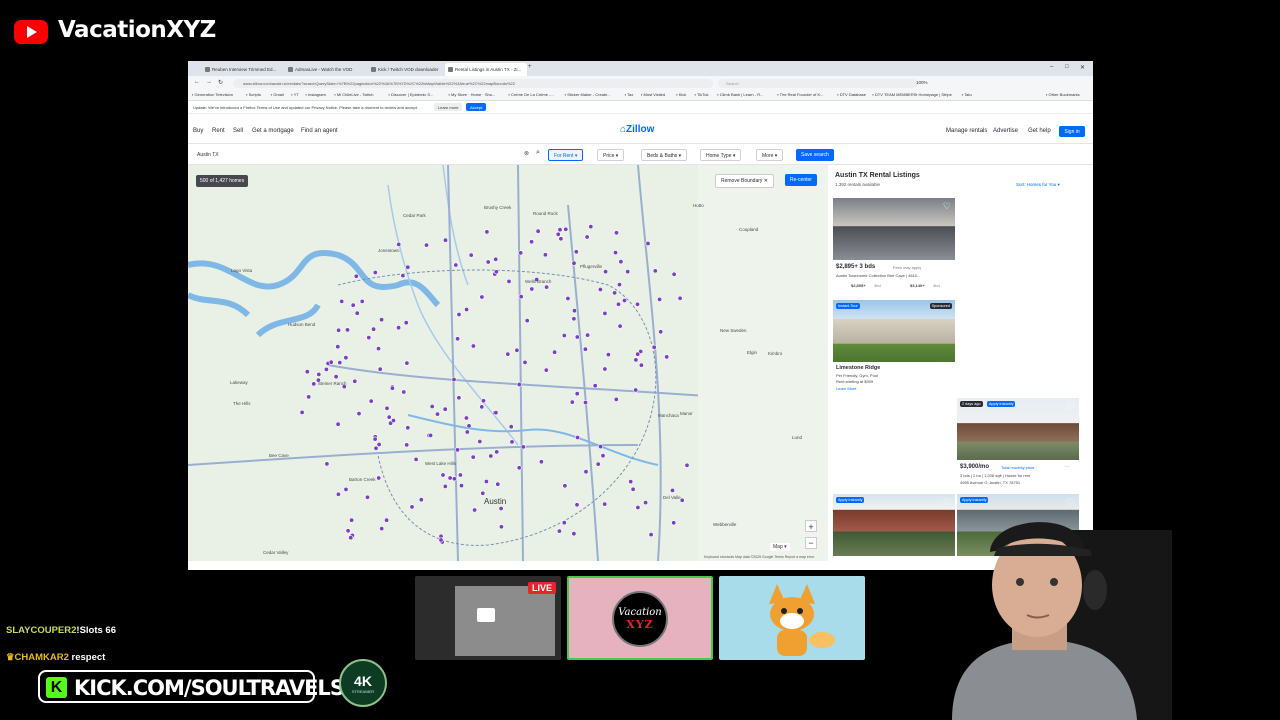 Image resolution: width=1280 pixels, height=720 pixels. I want to click on map-type-select: Map ▾, so click(780, 547).